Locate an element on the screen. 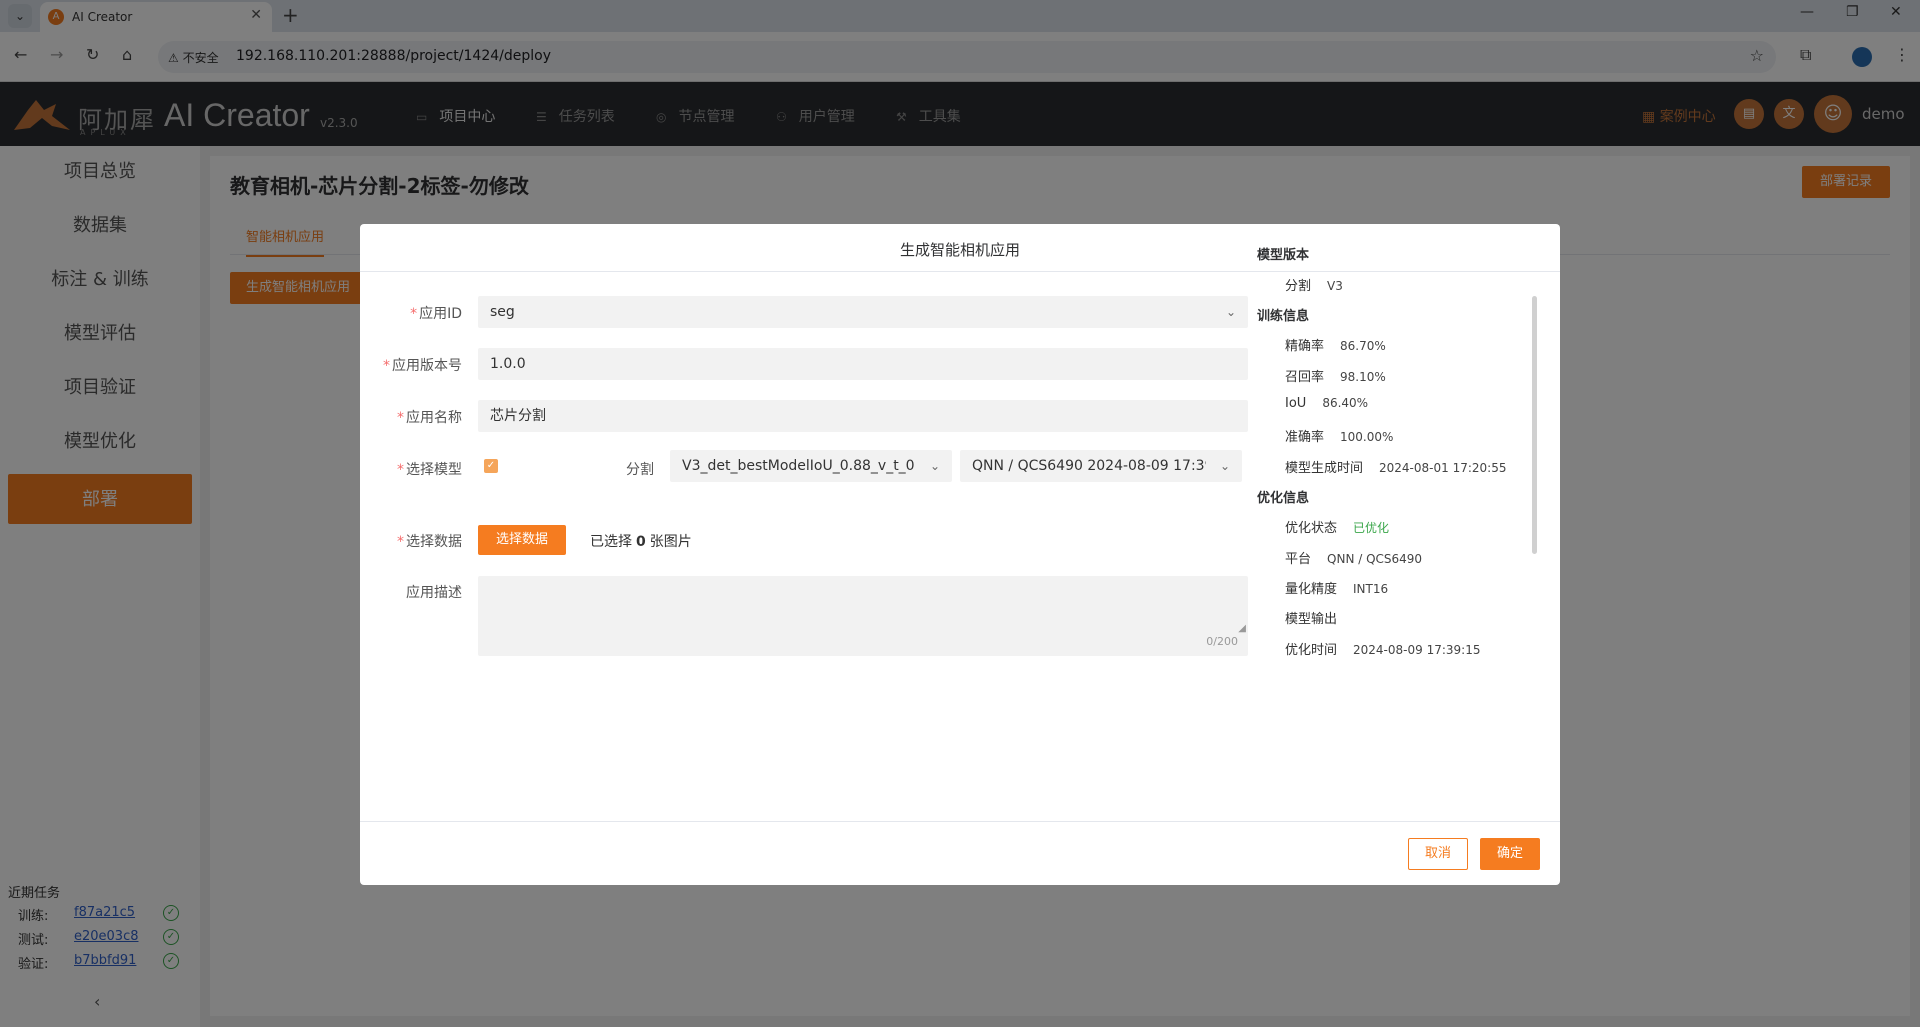 The height and width of the screenshot is (1027, 1920). dialog-footer-divider is located at coordinates (960, 821).